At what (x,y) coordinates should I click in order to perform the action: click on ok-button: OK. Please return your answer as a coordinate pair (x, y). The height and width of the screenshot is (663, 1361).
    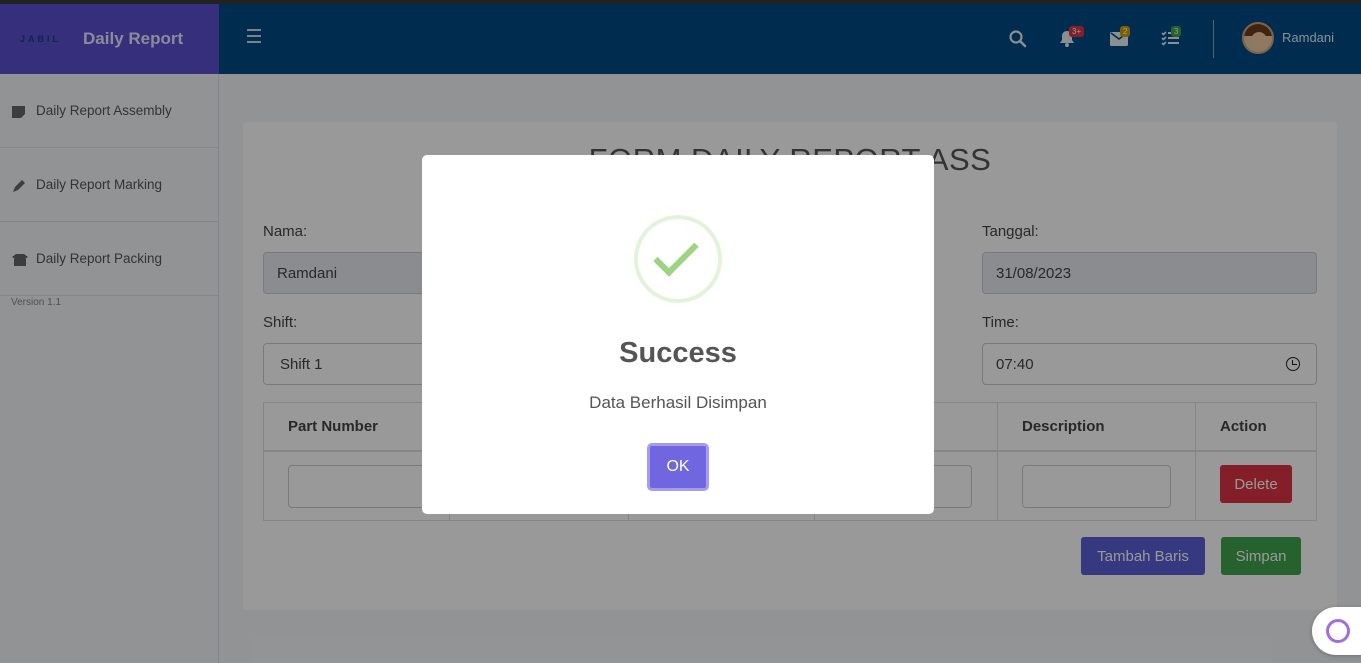
    Looking at the image, I should click on (678, 467).